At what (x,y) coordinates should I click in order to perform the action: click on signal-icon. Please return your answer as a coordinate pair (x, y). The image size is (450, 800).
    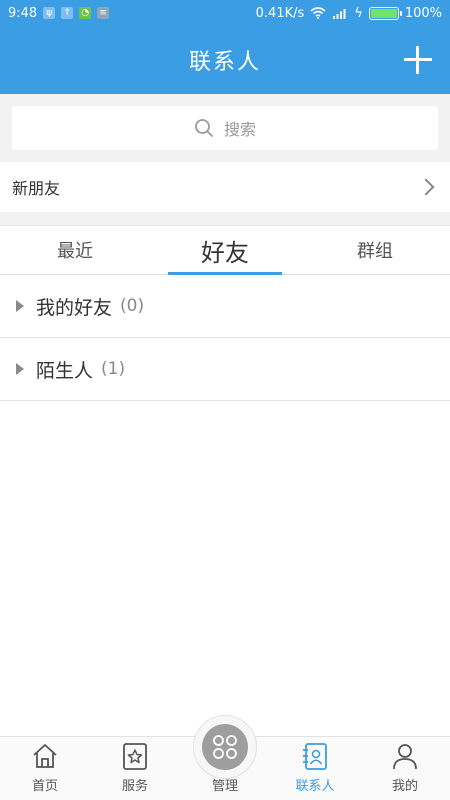
    Looking at the image, I should click on (339, 14).